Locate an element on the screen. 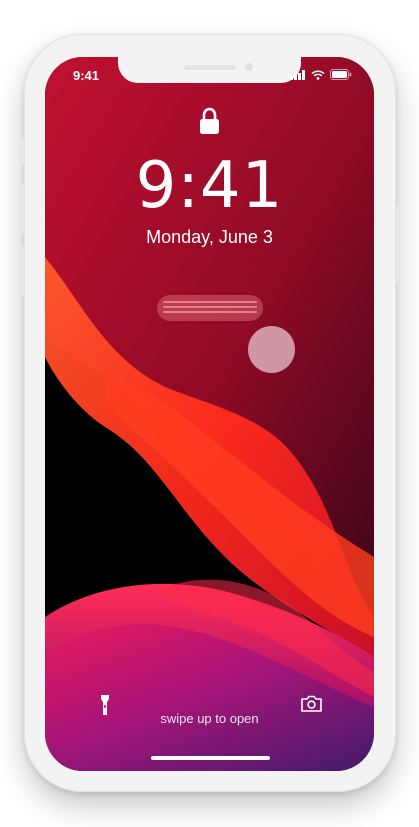  notch is located at coordinates (209, 70).